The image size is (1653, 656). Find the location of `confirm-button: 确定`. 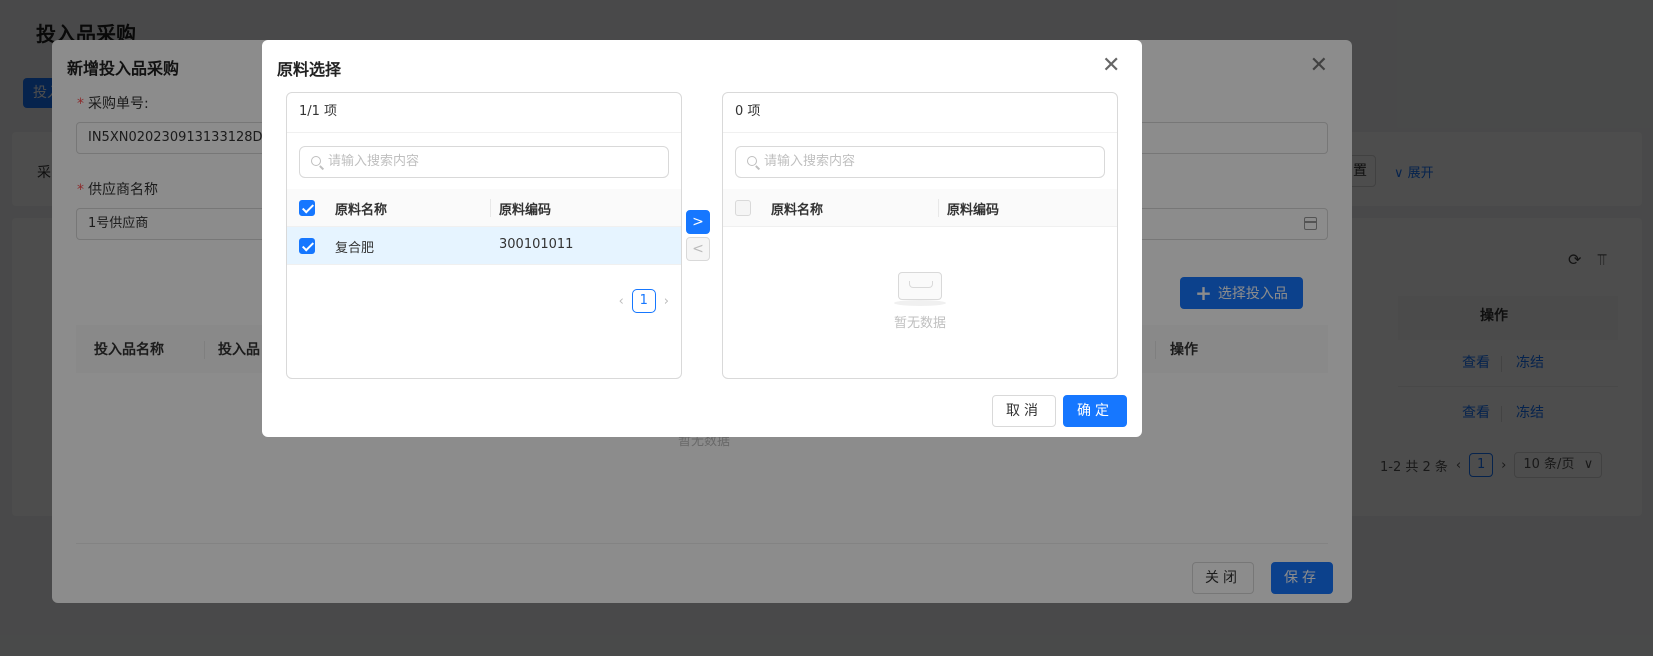

confirm-button: 确定 is located at coordinates (1095, 411).